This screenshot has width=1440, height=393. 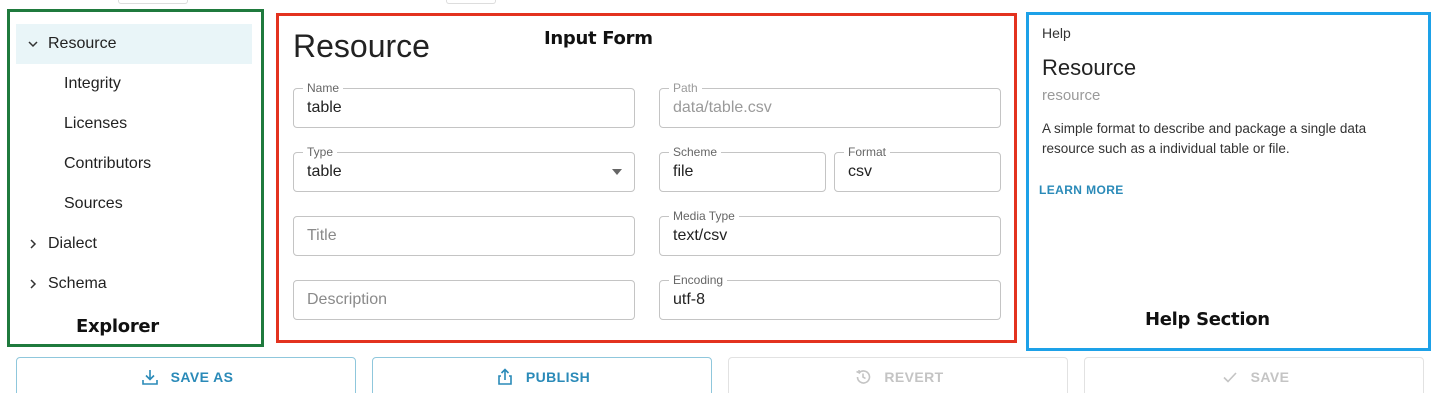 I want to click on field-value: file, so click(x=683, y=171).